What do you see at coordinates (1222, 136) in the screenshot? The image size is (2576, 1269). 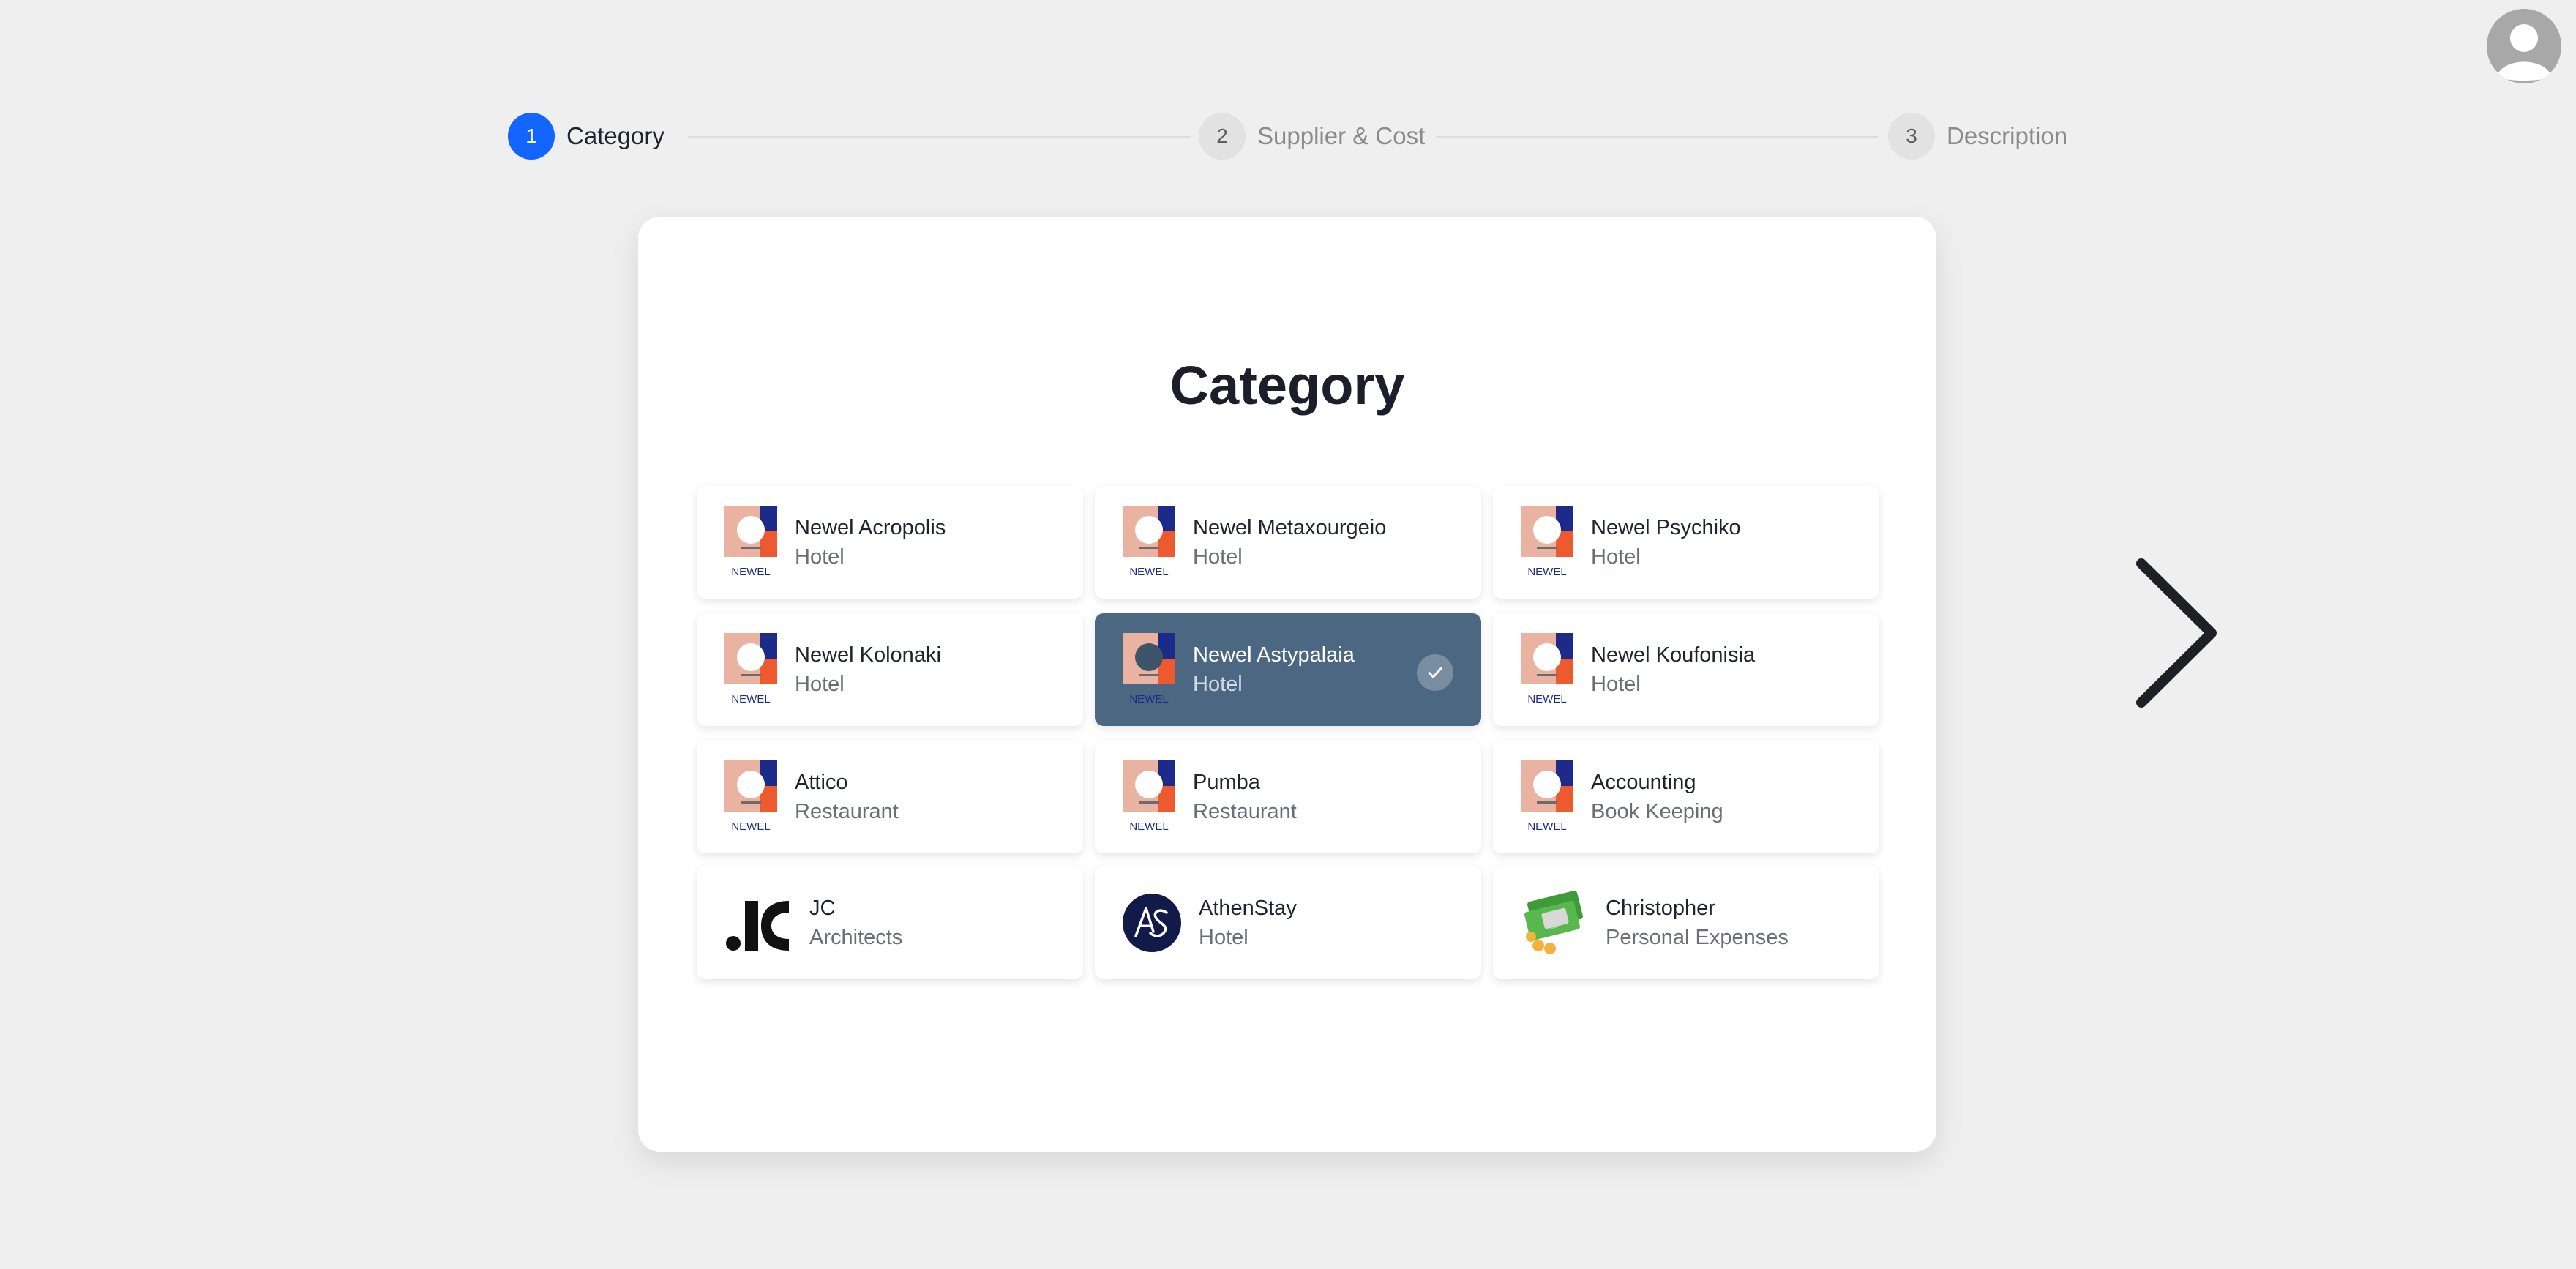 I see `step-number: 2` at bounding box center [1222, 136].